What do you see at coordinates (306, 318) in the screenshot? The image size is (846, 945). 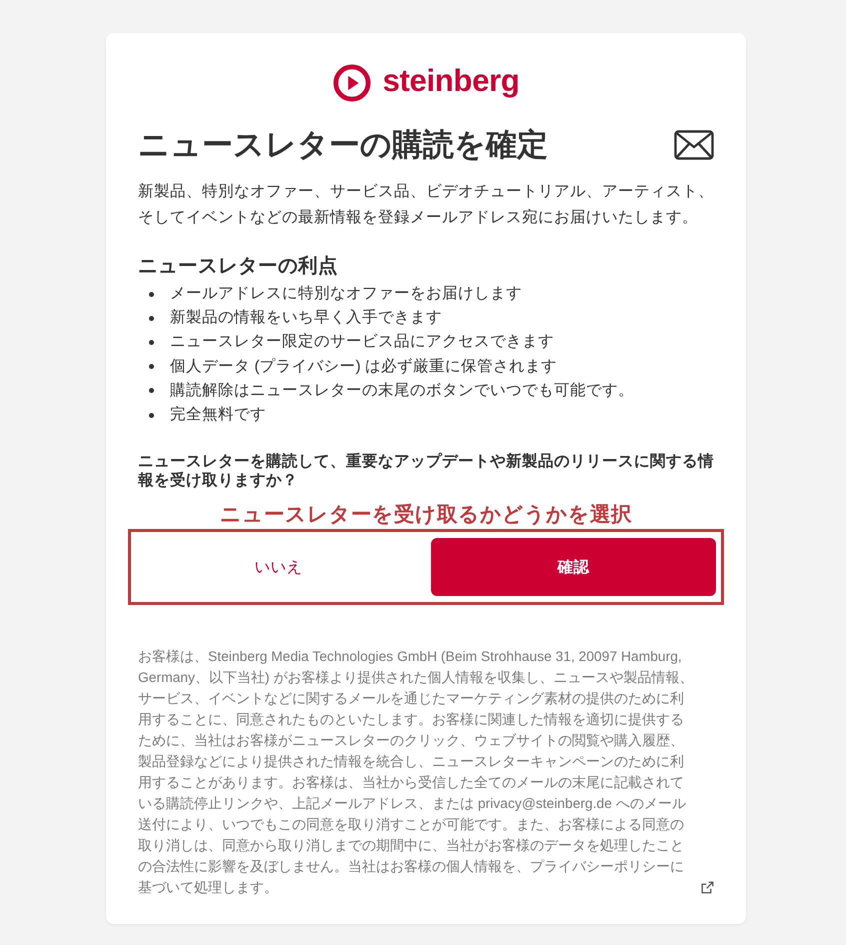 I see `benefit-text: 新製品の情報をいち早く入手できます` at bounding box center [306, 318].